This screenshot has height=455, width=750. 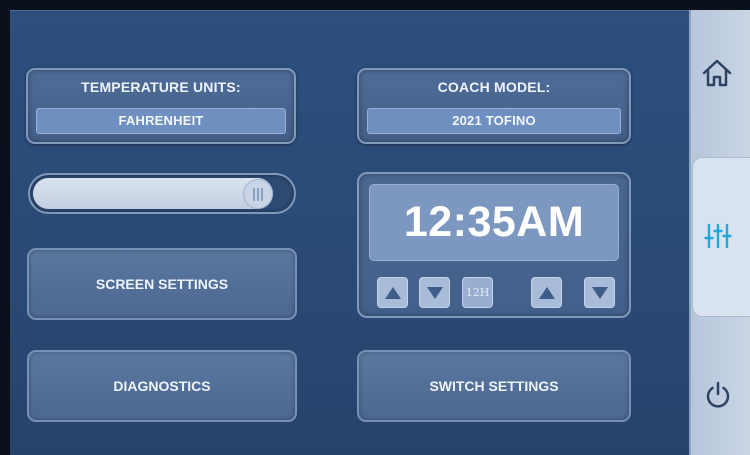 I want to click on clock-time-display: 12:35AM, so click(x=494, y=222).